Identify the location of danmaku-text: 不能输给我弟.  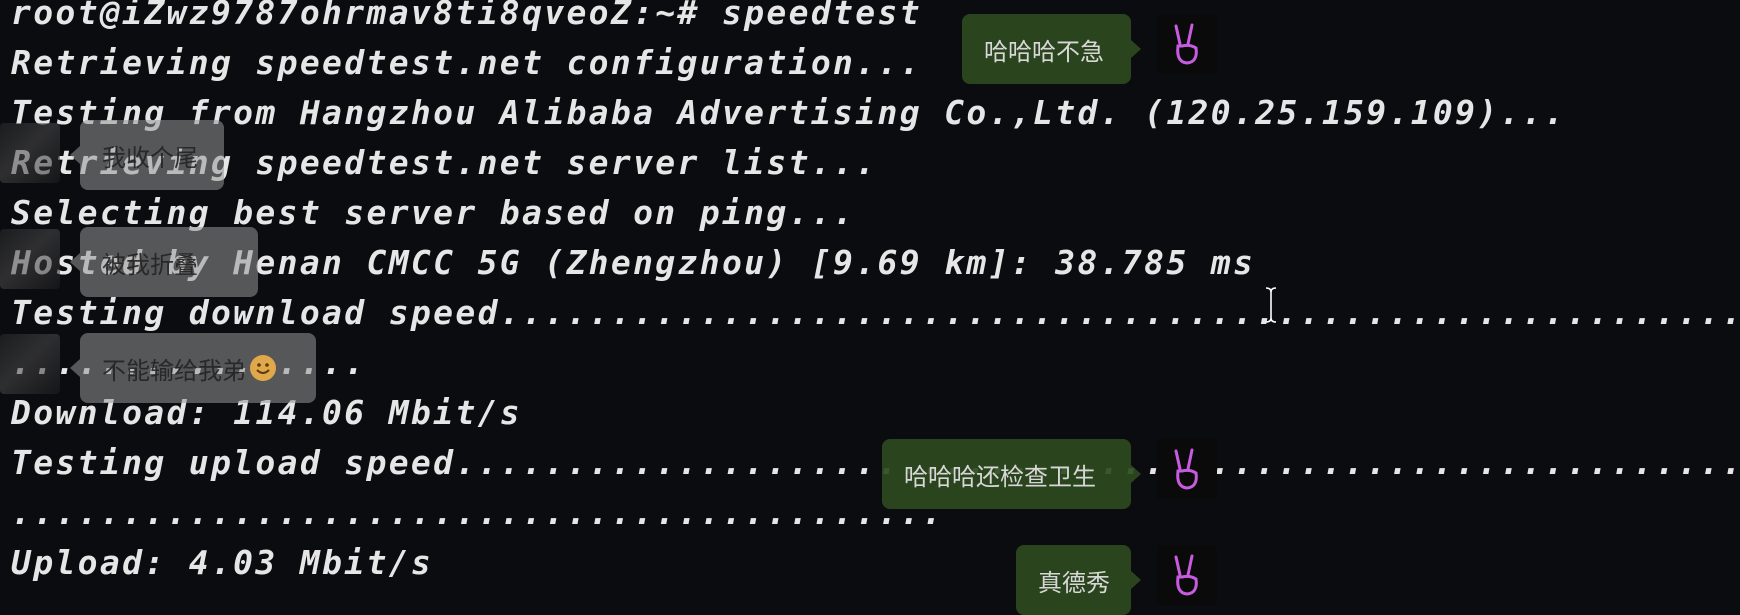
(174, 370).